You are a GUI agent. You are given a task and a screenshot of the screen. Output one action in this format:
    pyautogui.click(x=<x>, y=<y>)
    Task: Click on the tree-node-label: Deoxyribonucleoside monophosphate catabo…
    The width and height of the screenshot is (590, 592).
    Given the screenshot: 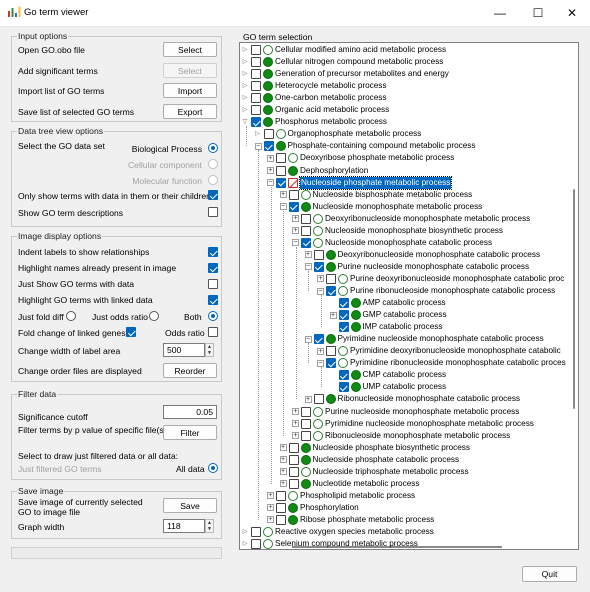 What is the action you would take?
    pyautogui.click(x=439, y=255)
    